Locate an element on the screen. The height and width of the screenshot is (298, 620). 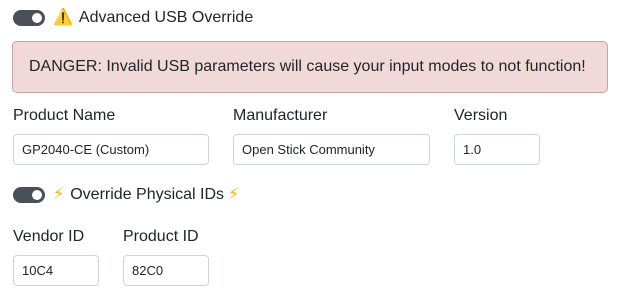
usb-override-label-group: ⚠️ Advanced USB Override is located at coordinates (153, 18).